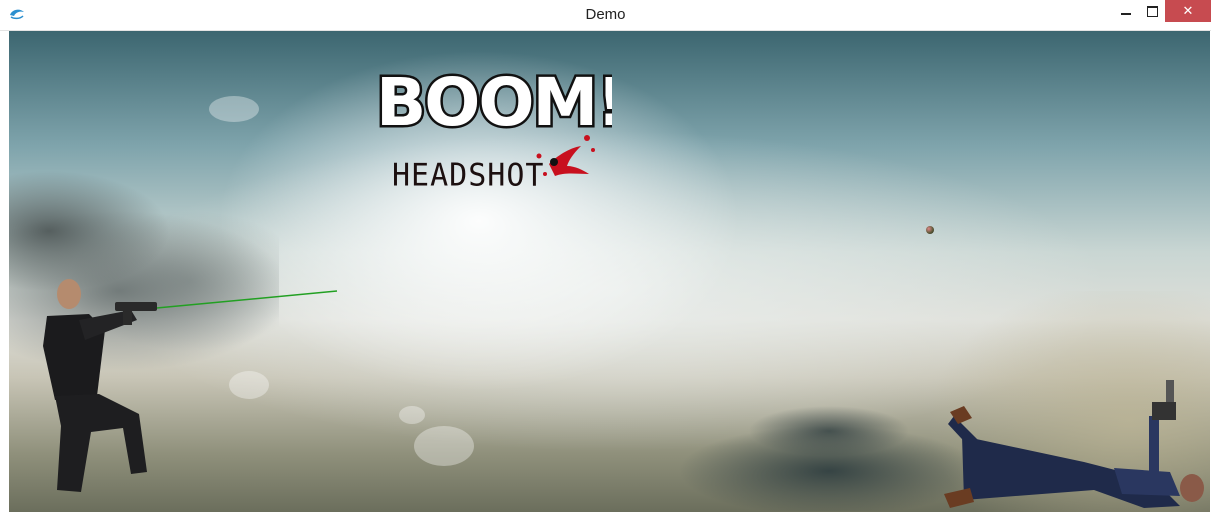 The height and width of the screenshot is (512, 1211). I want to click on maximize-button, so click(1152, 11).